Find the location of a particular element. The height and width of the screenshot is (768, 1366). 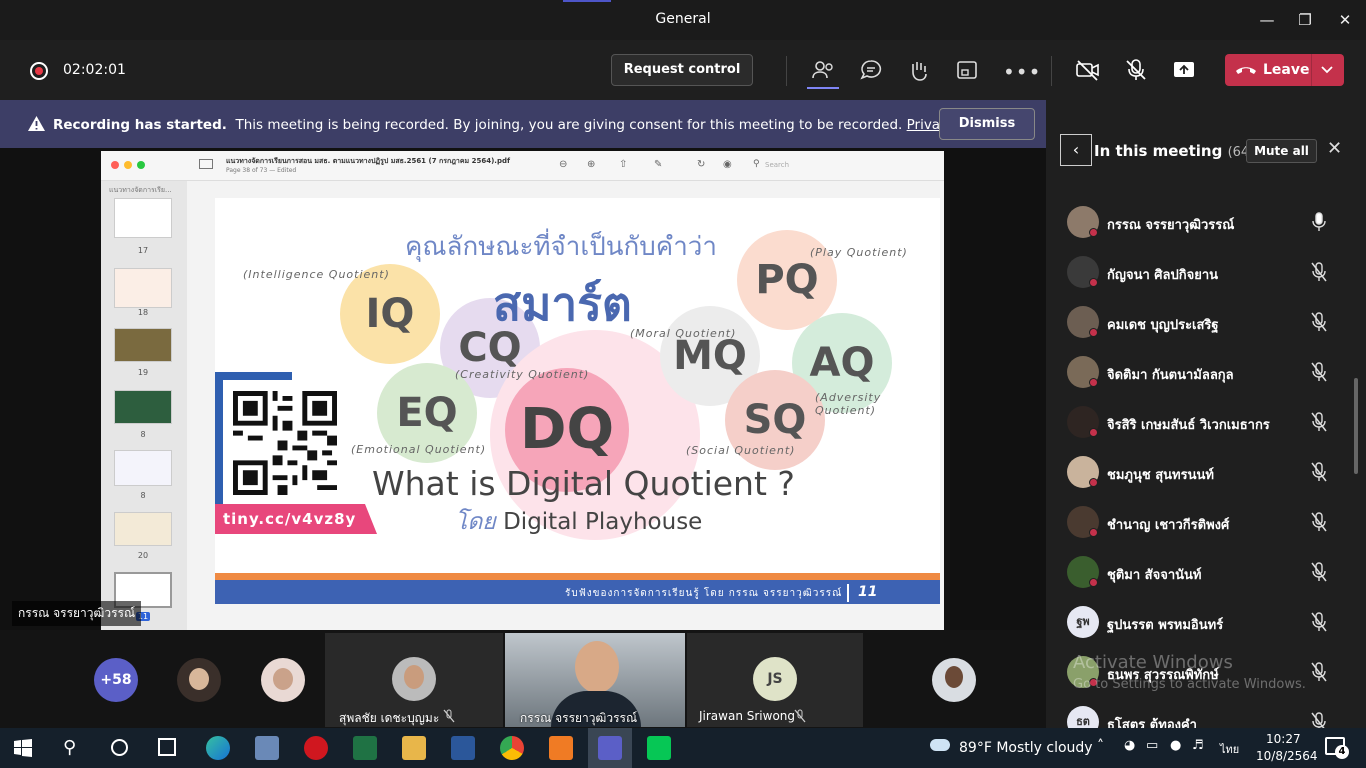

tile-name: กรรณ จรรยาวุฒิวรรณ์ is located at coordinates (579, 718).